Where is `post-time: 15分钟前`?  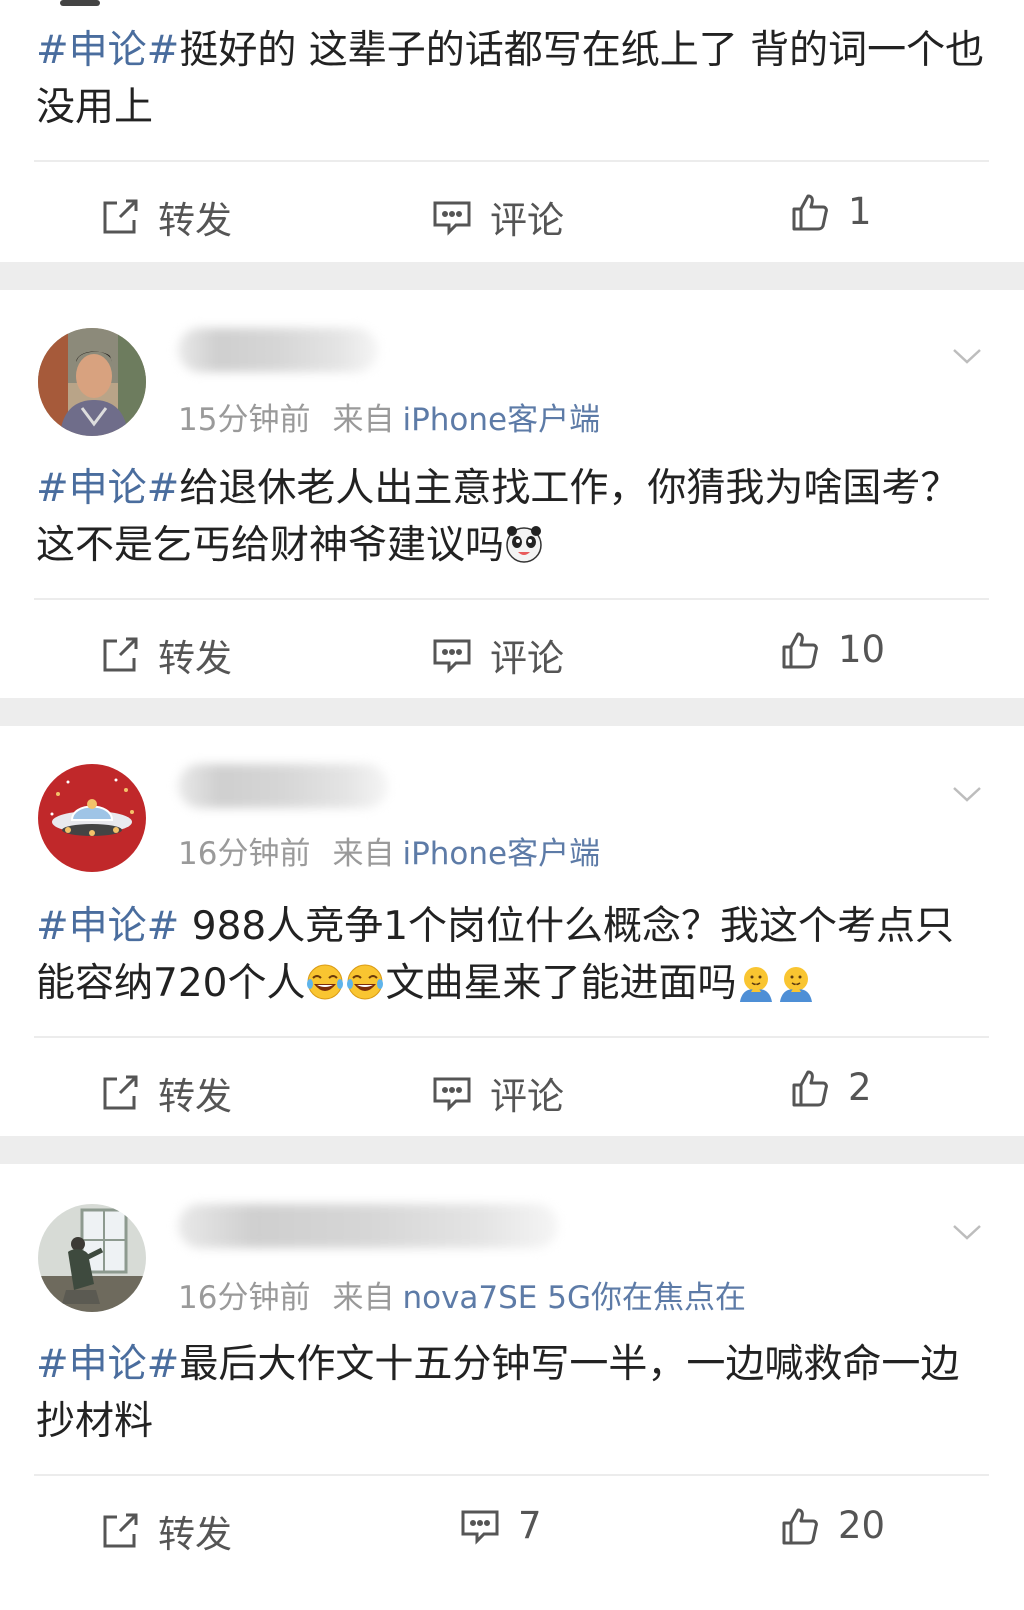 post-time: 15分钟前 is located at coordinates (244, 420).